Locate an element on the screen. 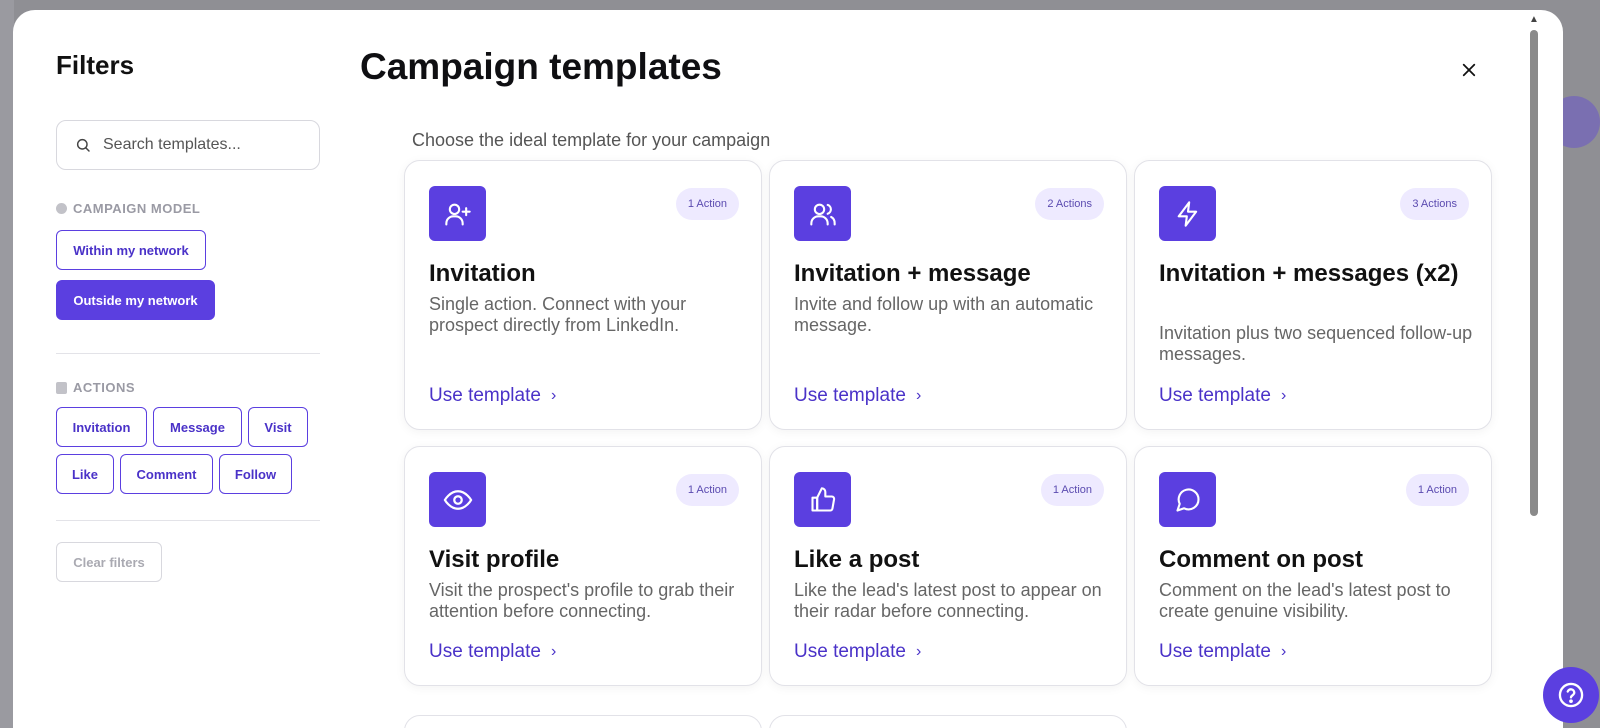 The image size is (1600, 728). thumbs-up-icon is located at coordinates (822, 499).